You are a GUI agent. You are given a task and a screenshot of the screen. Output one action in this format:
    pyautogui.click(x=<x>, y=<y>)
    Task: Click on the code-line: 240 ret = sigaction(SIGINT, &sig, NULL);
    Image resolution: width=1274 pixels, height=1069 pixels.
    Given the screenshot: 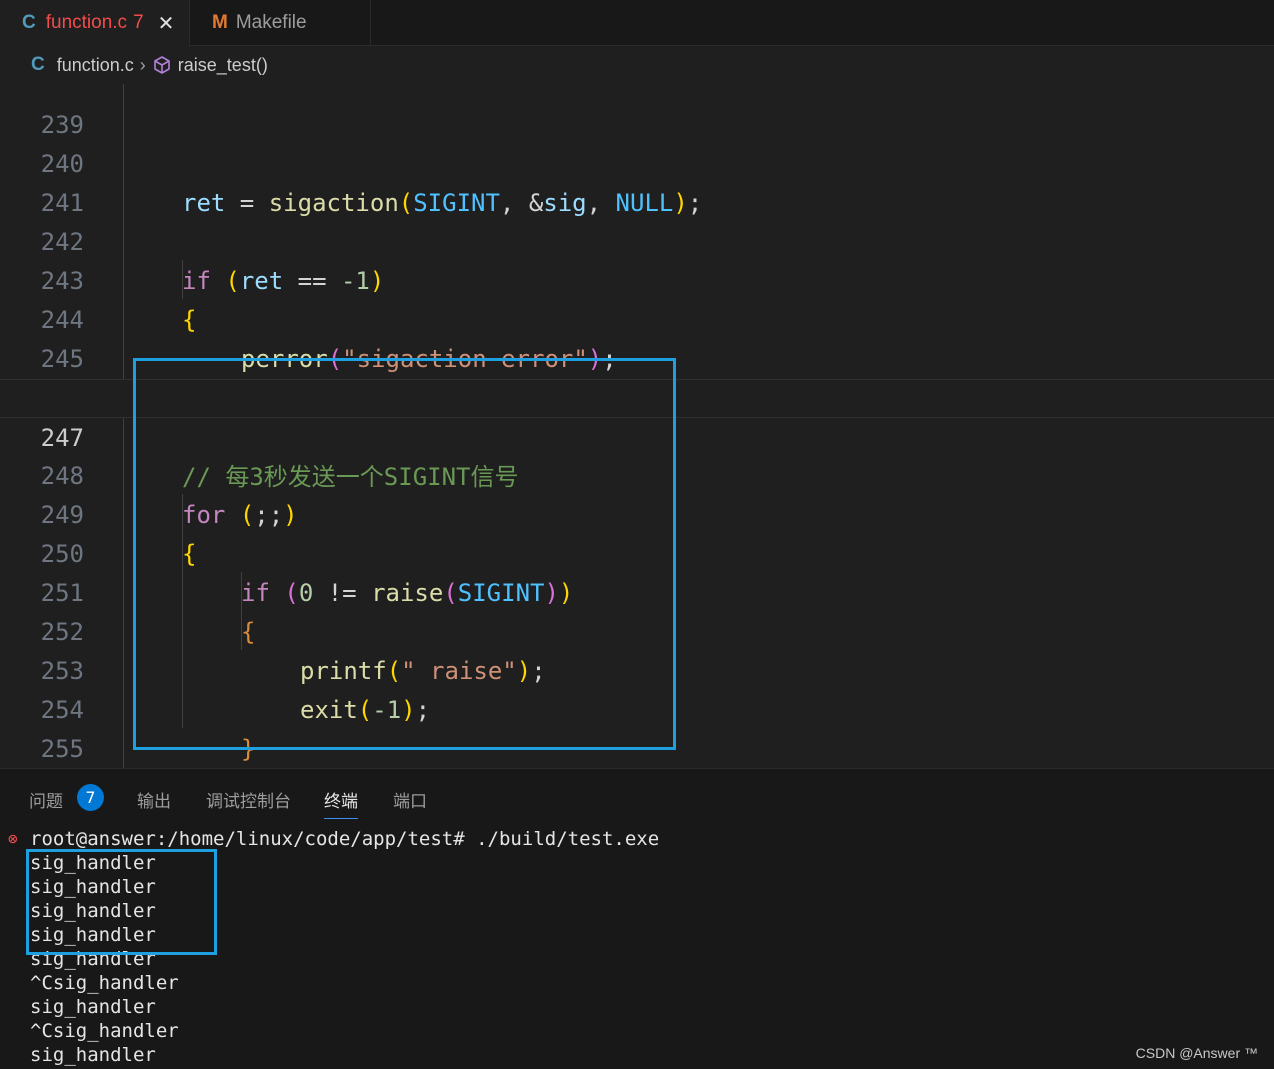 What is the action you would take?
    pyautogui.click(x=637, y=161)
    